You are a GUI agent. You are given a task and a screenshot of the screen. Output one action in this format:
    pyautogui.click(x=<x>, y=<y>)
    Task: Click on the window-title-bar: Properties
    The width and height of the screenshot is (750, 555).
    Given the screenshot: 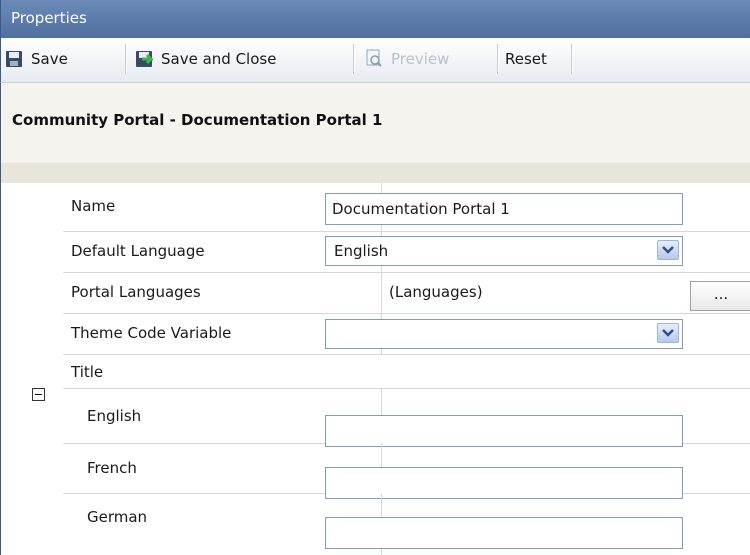 What is the action you would take?
    pyautogui.click(x=375, y=19)
    